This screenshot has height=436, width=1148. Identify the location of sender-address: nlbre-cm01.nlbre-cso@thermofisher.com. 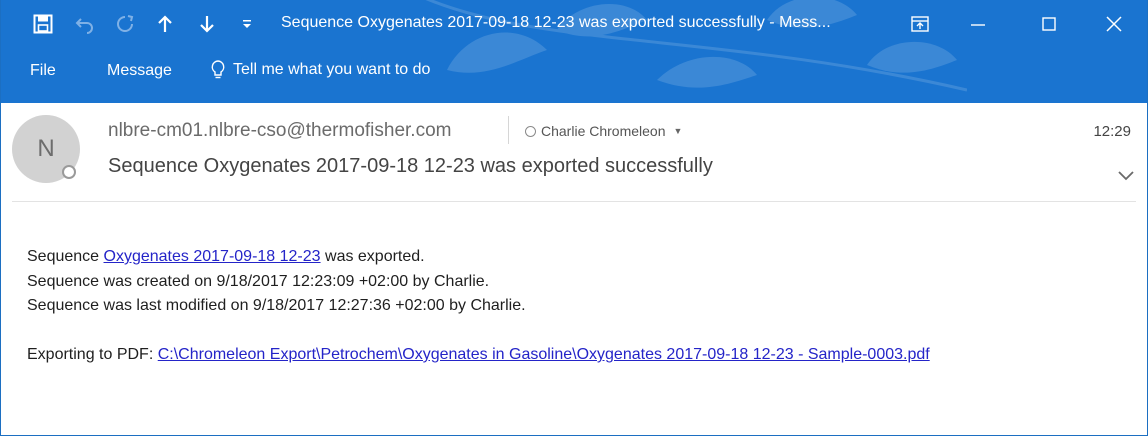
(279, 131).